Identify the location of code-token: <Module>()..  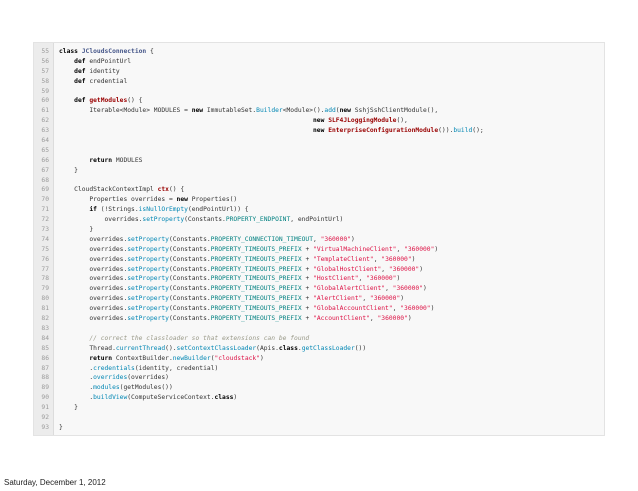
(303, 111).